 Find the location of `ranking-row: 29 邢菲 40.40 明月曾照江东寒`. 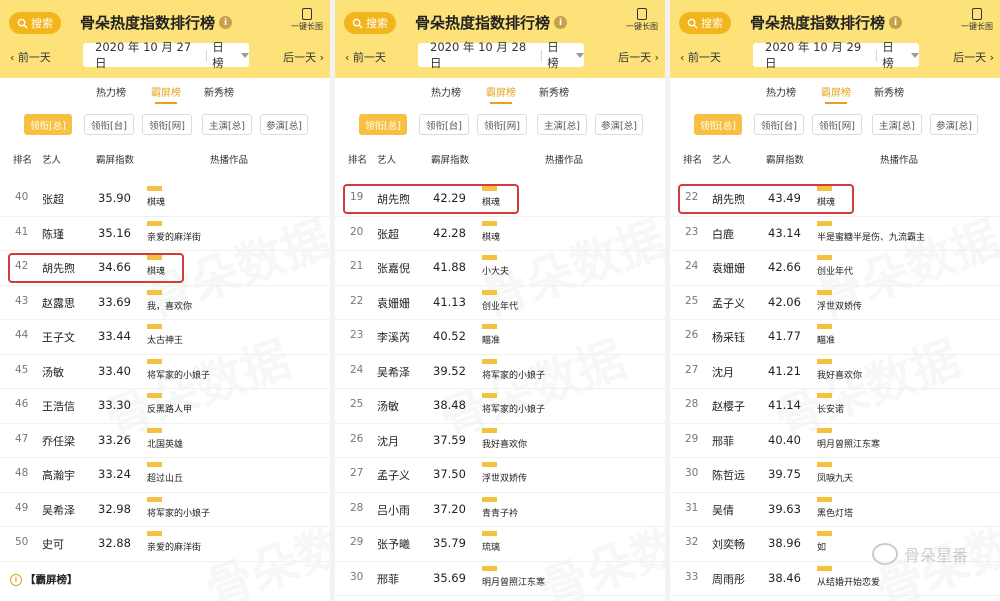

ranking-row: 29 邢菲 40.40 明月曾照江东寒 is located at coordinates (835, 441).